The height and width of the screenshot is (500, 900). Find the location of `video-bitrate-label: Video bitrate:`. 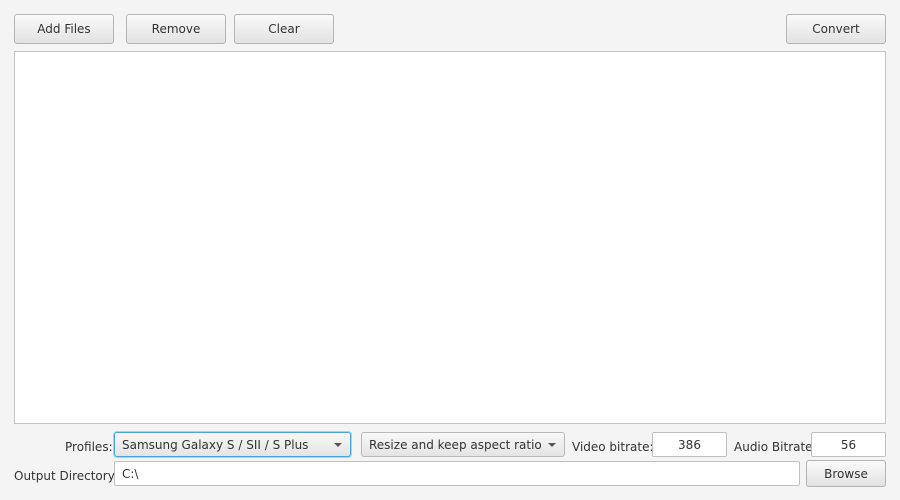

video-bitrate-label: Video bitrate: is located at coordinates (613, 447).